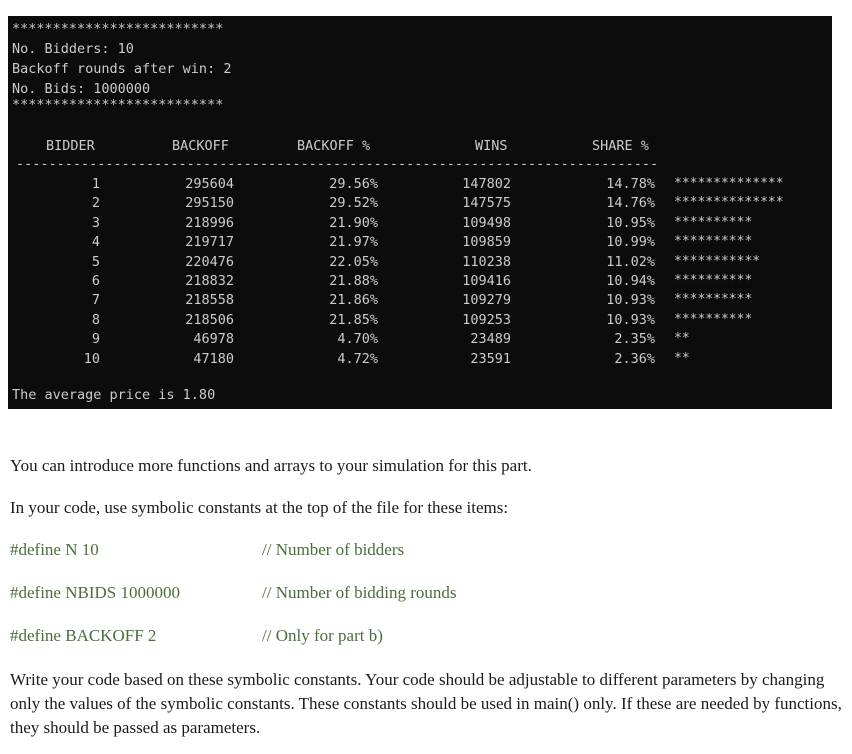  Describe the element at coordinates (70, 146) in the screenshot. I see `header-bidder: BIDDER` at that location.